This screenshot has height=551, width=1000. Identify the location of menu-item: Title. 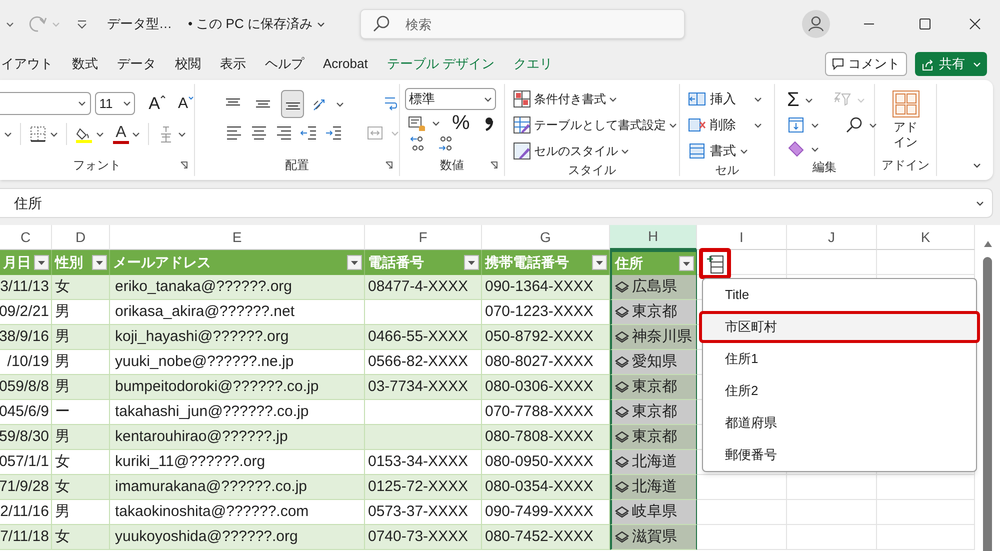
(839, 295).